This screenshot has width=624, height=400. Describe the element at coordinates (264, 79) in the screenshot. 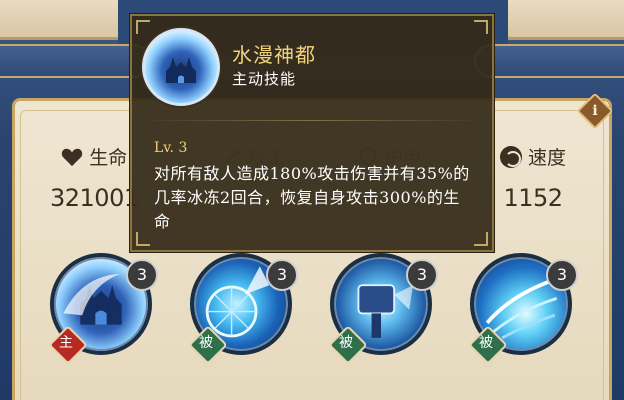

I see `skill-type: 主动技能` at that location.